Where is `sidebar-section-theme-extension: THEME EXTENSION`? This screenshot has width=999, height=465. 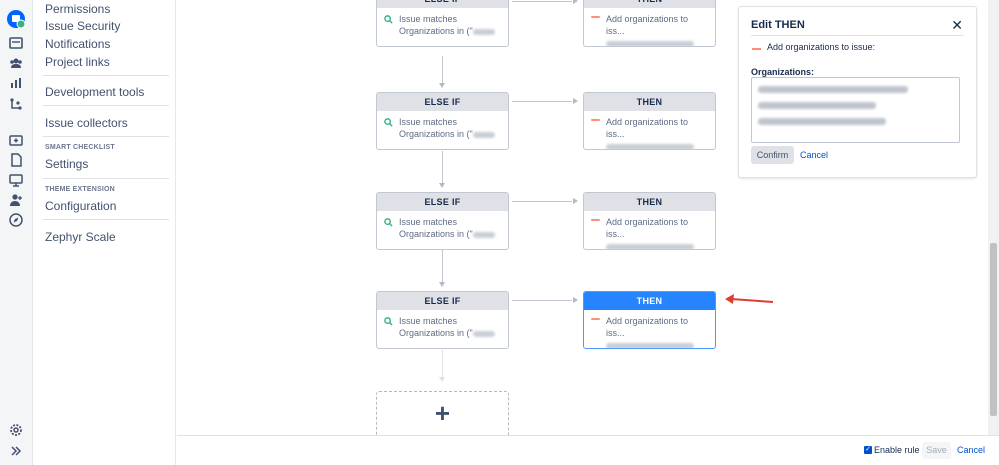
sidebar-section-theme-extension: THEME EXTENSION is located at coordinates (80, 189).